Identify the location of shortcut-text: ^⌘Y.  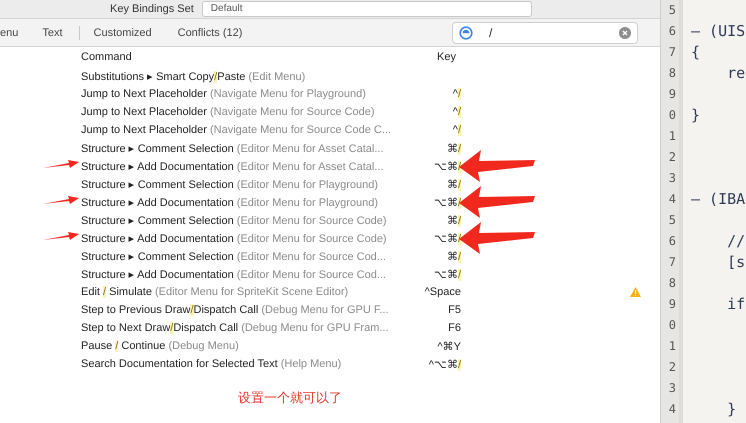
(448, 346).